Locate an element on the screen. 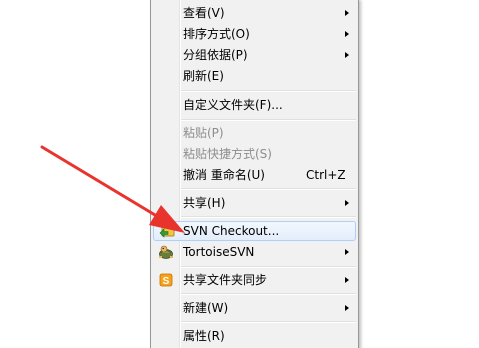 The width and height of the screenshot is (479, 348). menu-item-share-sync: S 共享文件夹同步 is located at coordinates (254, 280).